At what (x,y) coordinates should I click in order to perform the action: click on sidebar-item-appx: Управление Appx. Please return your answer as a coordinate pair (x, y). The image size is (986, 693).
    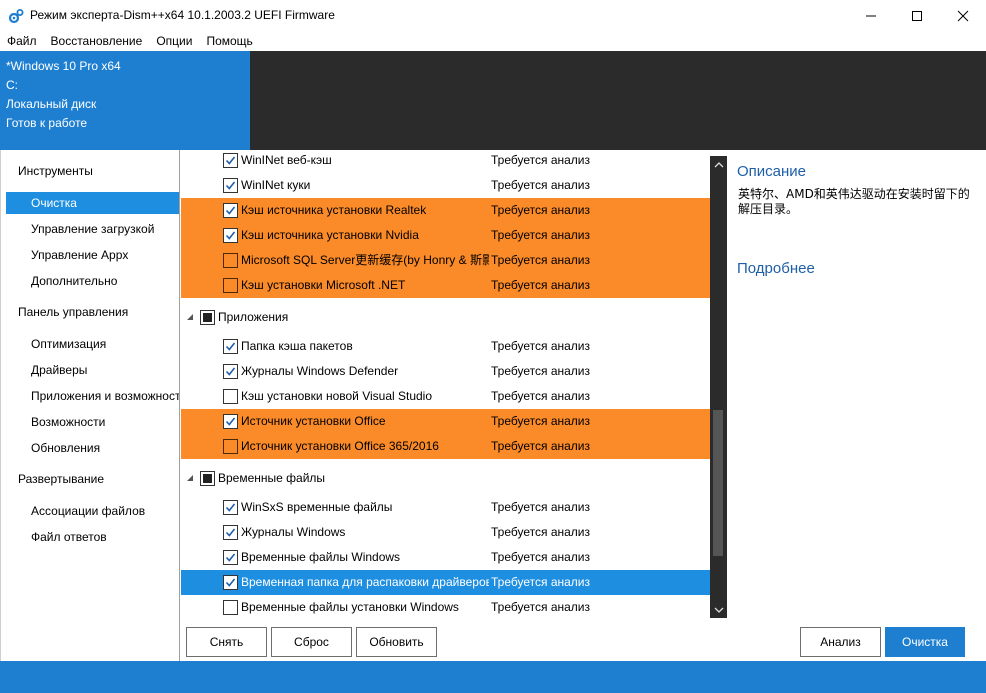
    Looking at the image, I should click on (92, 255).